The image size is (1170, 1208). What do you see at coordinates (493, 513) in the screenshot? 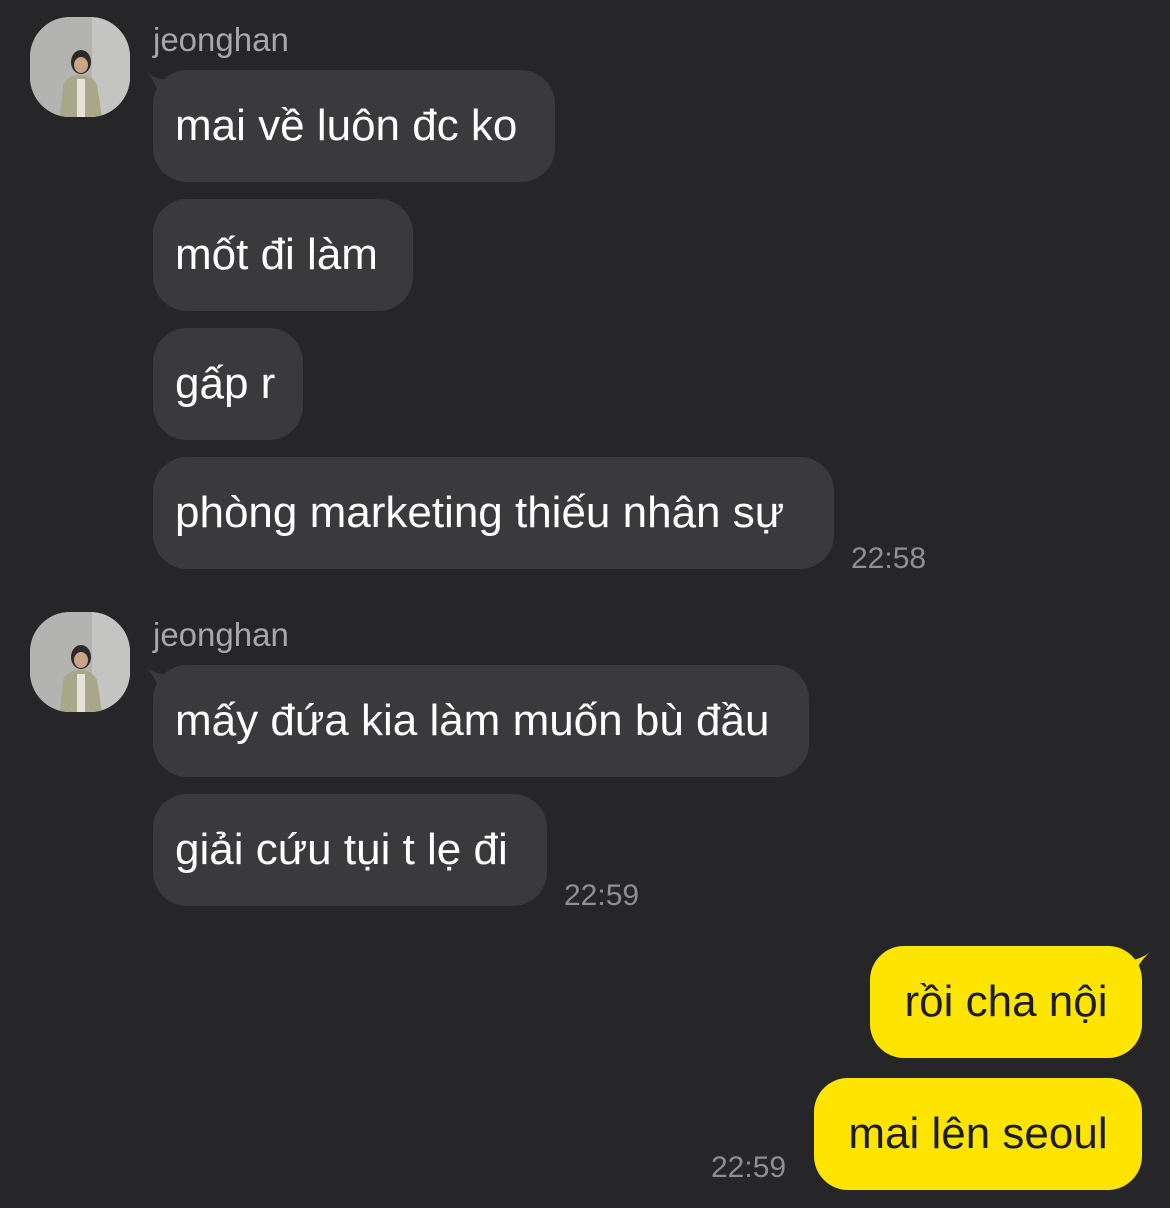
I see `message-bubble: phòng marketing thiếu nhân sự` at bounding box center [493, 513].